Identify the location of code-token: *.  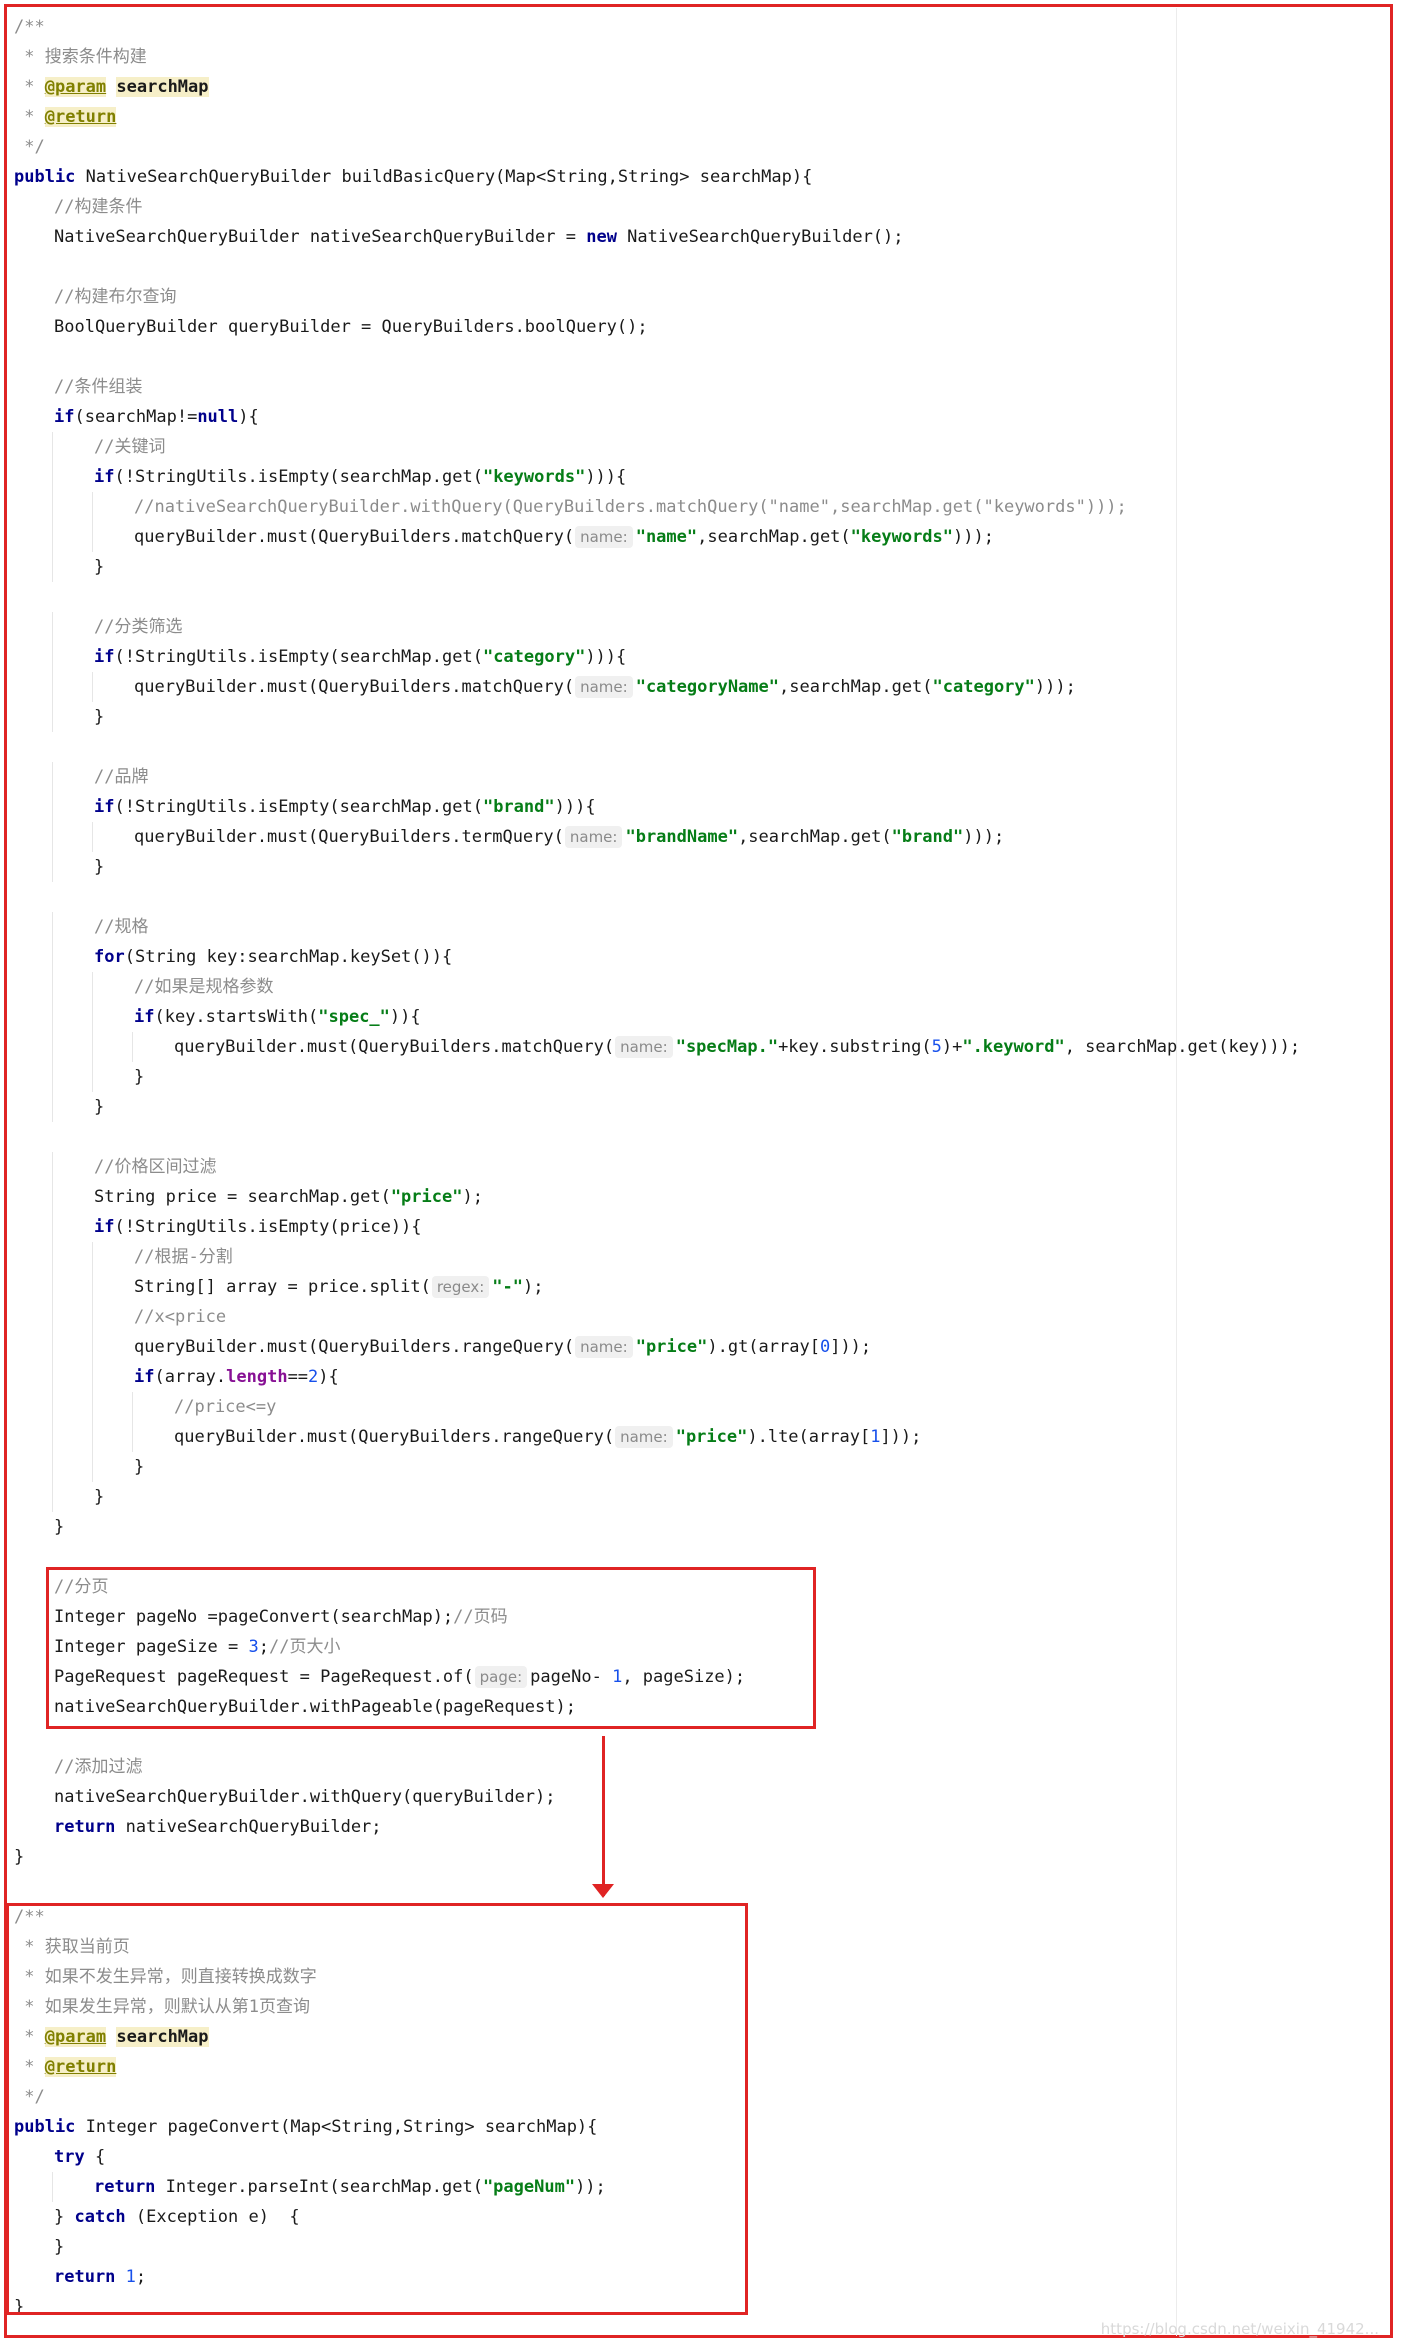
(29, 117).